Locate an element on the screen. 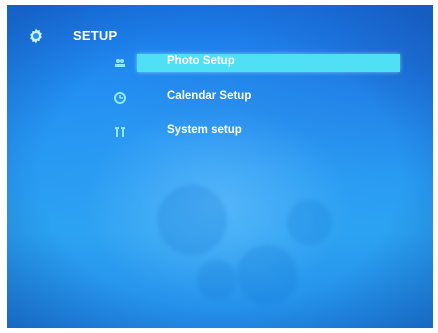 This screenshot has height=333, width=438. clock-icon is located at coordinates (120, 98).